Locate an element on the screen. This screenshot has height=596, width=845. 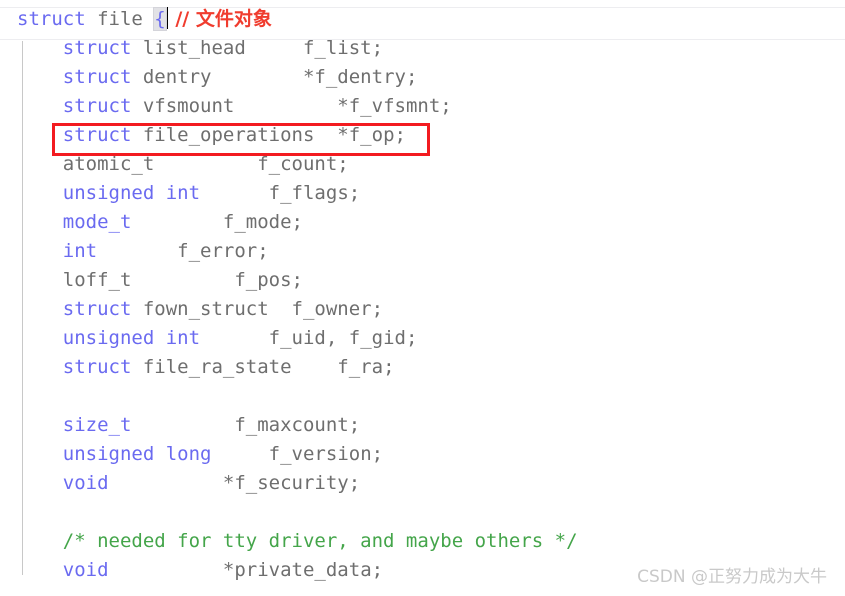
code-line: struct list_head f_list; is located at coordinates (200, 48).